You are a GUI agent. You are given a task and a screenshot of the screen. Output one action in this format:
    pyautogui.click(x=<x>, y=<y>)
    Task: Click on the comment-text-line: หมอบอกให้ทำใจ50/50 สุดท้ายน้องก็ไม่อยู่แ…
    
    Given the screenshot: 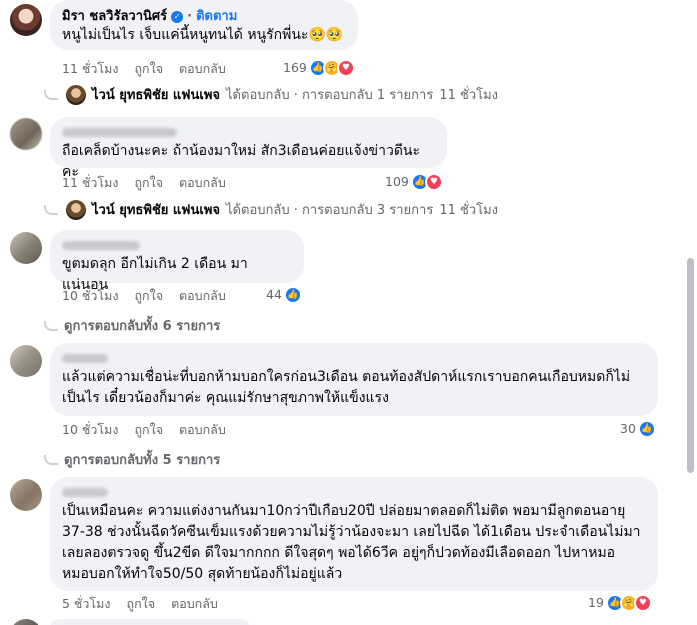 What is the action you would take?
    pyautogui.click(x=202, y=574)
    